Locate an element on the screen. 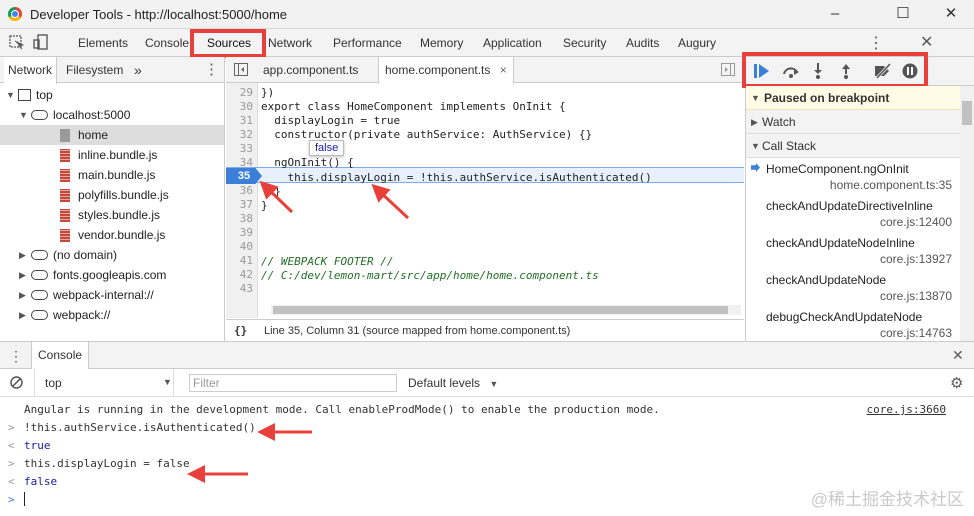 This screenshot has width=974, height=516. annotation-arrows is located at coordinates (298, 331).